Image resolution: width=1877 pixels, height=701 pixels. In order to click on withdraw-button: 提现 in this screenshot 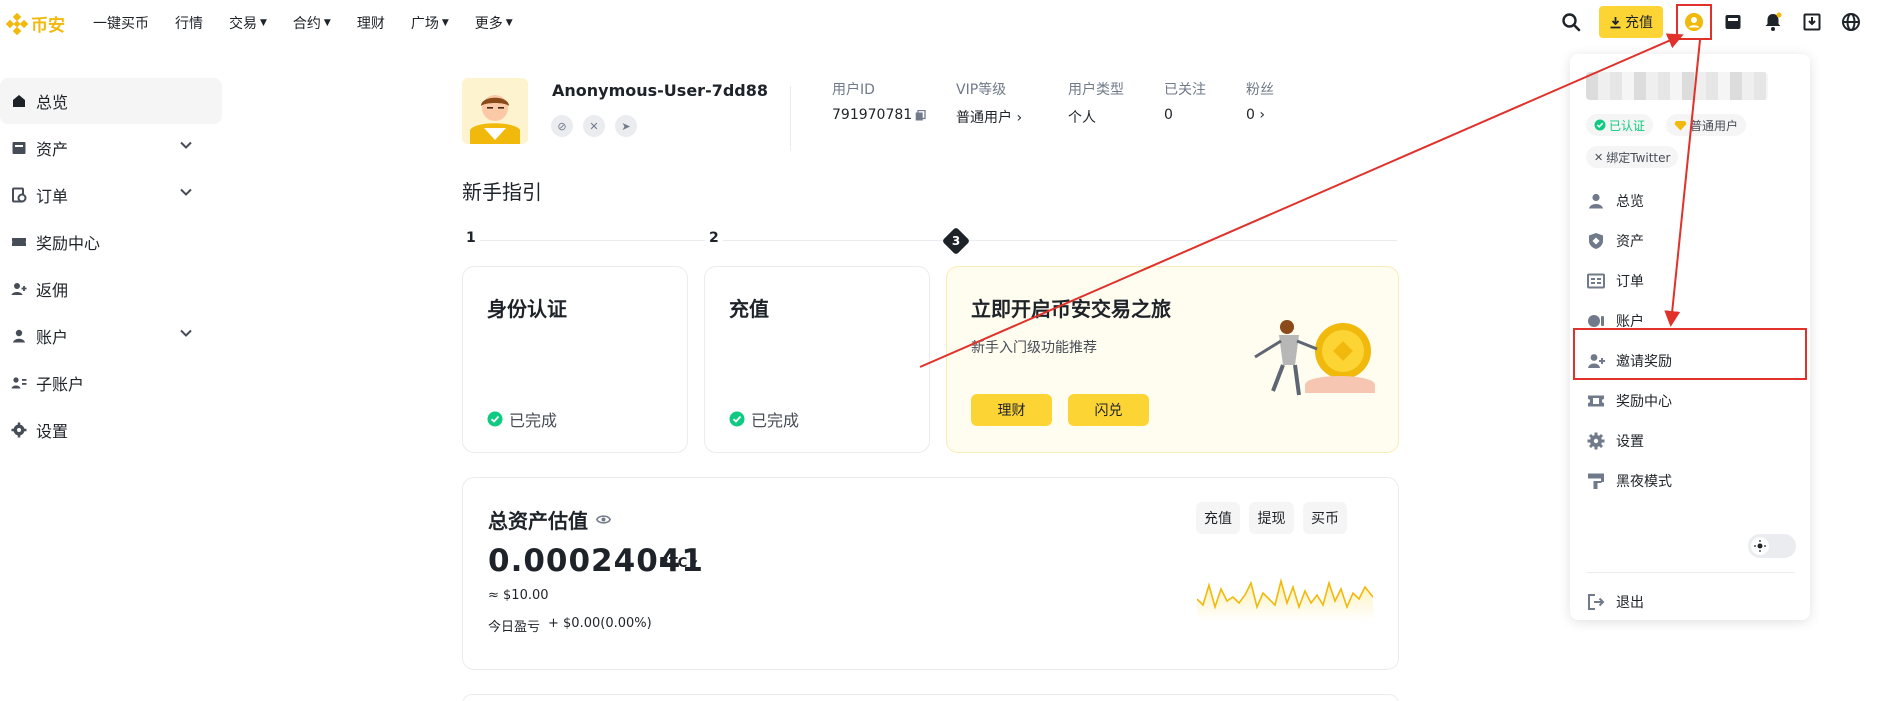, I will do `click(1271, 518)`.